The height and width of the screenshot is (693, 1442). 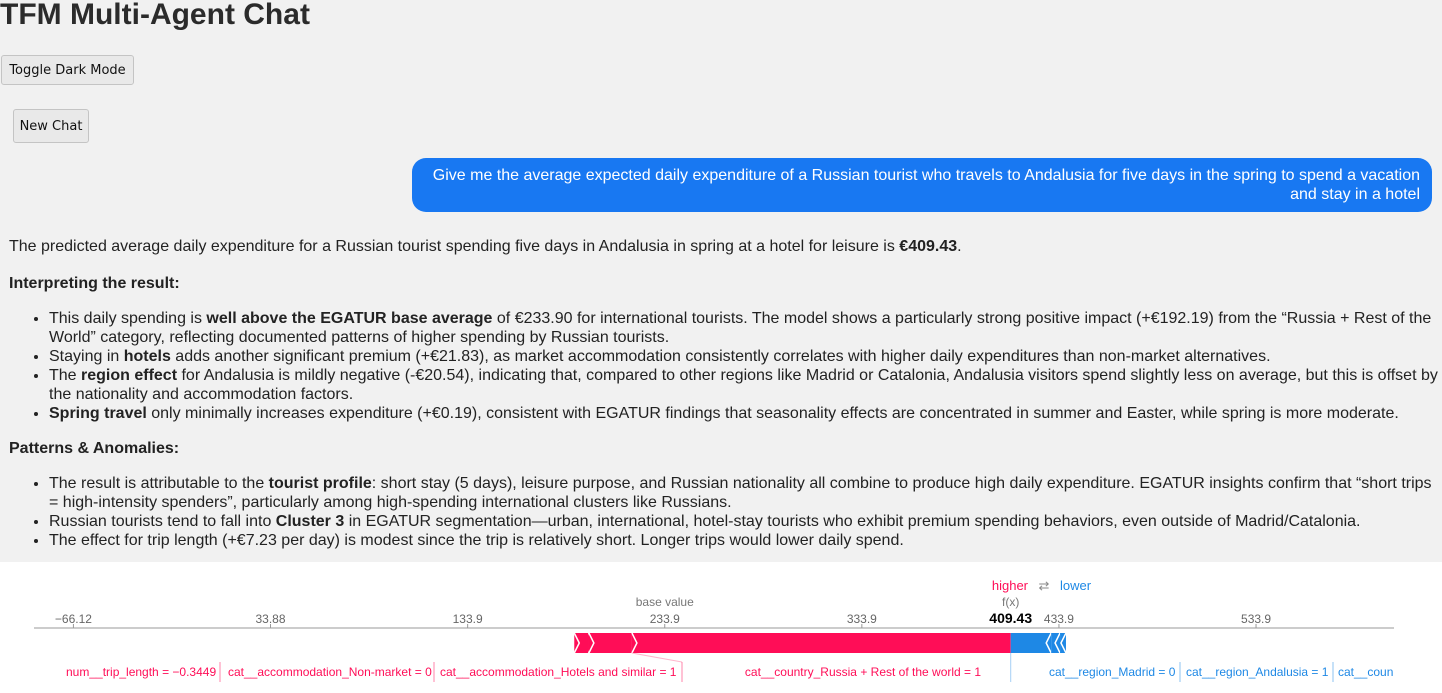 I want to click on fx-value: 409.43, so click(x=1010, y=618).